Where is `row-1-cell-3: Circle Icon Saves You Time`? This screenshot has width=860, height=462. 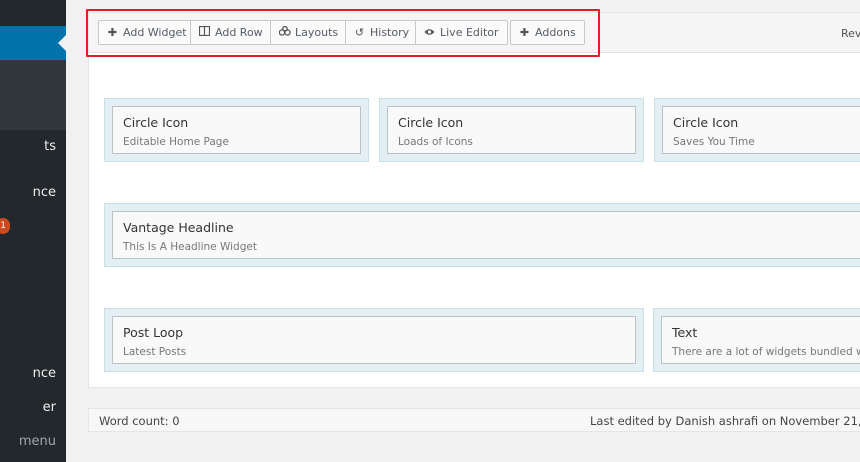
row-1-cell-3: Circle Icon Saves You Time is located at coordinates (757, 130).